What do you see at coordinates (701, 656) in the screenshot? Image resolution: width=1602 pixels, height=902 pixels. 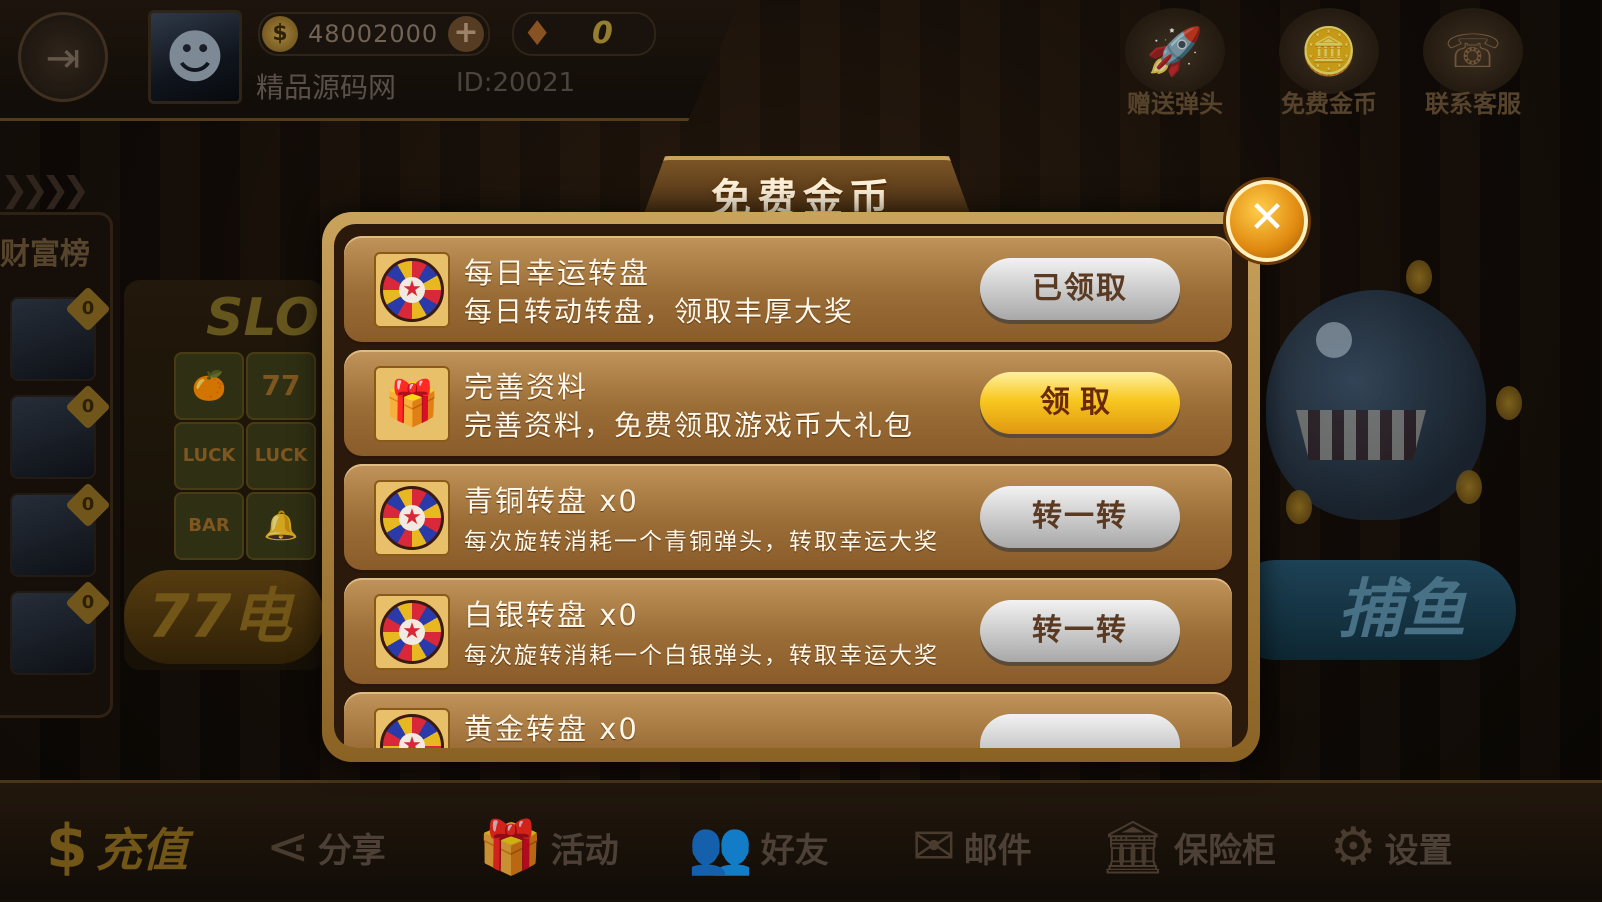 I see `item-desc: 每次旋转消耗一个白银弹头，转取幸运大奖` at bounding box center [701, 656].